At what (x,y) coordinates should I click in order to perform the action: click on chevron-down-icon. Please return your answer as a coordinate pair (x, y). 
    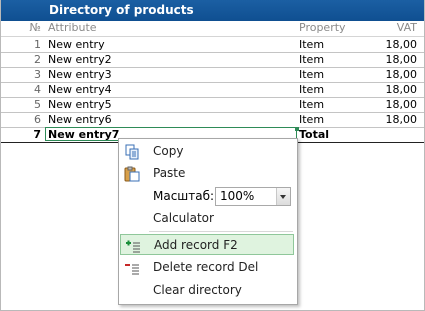
    Looking at the image, I should click on (283, 196).